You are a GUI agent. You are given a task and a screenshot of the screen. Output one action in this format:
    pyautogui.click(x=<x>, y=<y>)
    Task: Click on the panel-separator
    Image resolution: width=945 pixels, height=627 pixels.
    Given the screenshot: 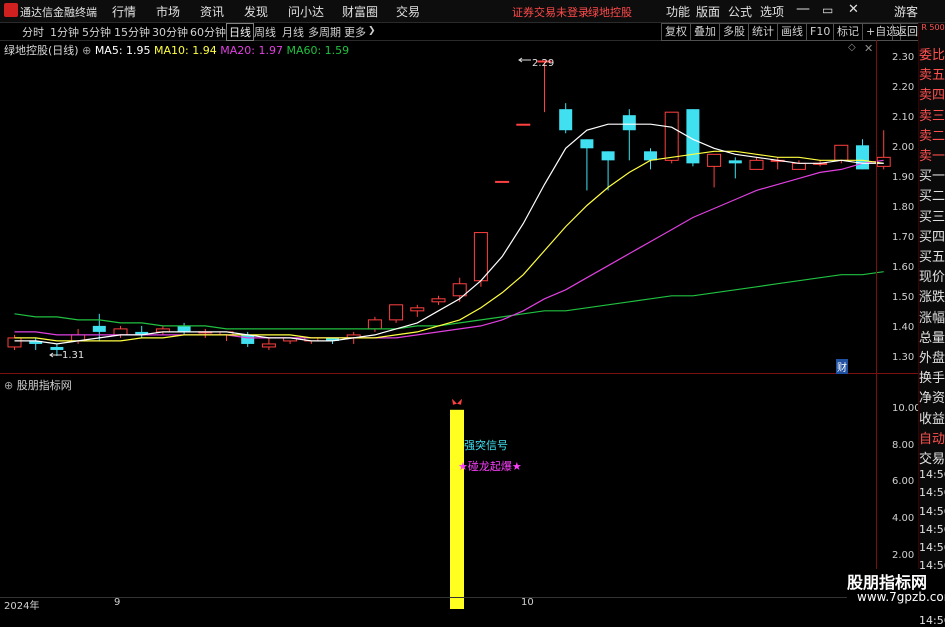 What is the action you would take?
    pyautogui.click(x=459, y=373)
    